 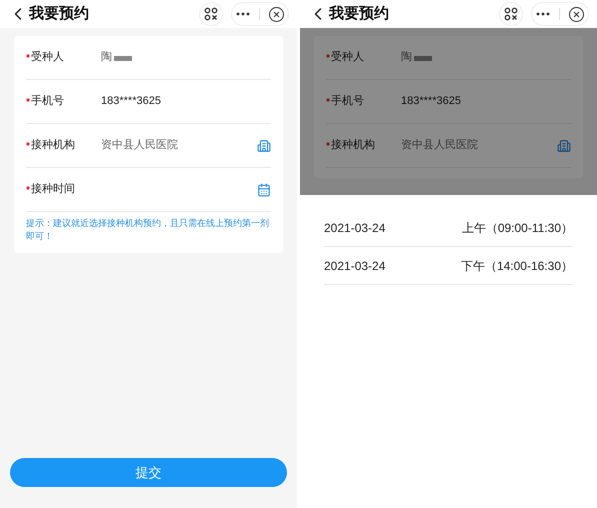 I want to click on time-option: 2021-03-24 下午（14:00-16:30）, so click(x=448, y=266).